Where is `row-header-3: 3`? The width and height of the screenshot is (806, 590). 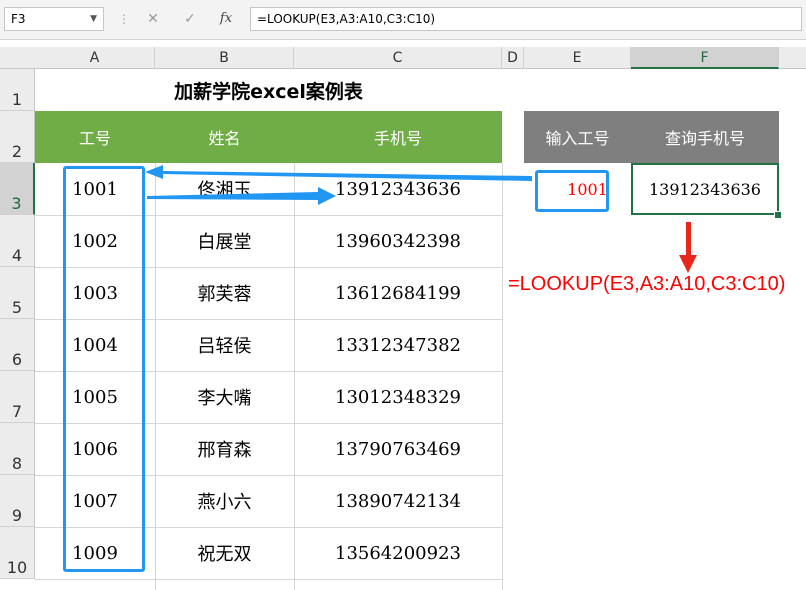 row-header-3: 3 is located at coordinates (17, 189).